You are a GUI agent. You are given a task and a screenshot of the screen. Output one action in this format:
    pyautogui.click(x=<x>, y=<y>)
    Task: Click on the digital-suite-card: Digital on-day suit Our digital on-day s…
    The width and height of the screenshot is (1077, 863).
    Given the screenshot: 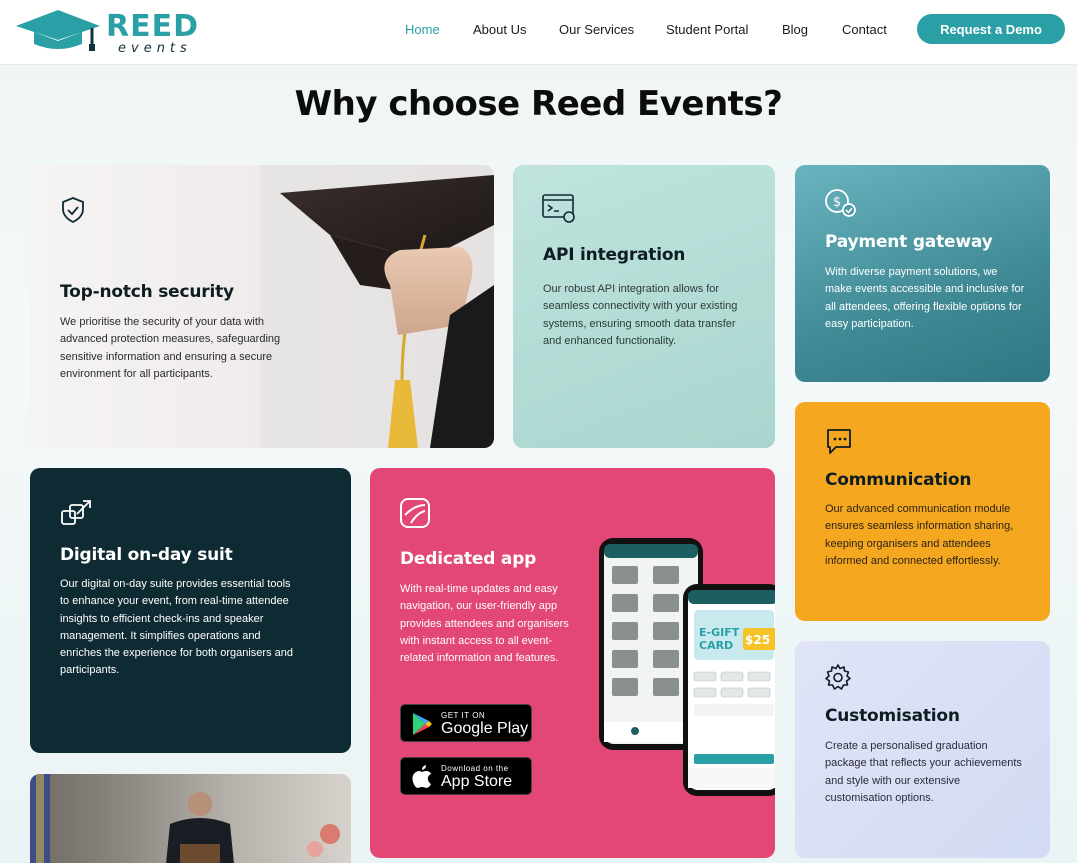 What is the action you would take?
    pyautogui.click(x=190, y=610)
    